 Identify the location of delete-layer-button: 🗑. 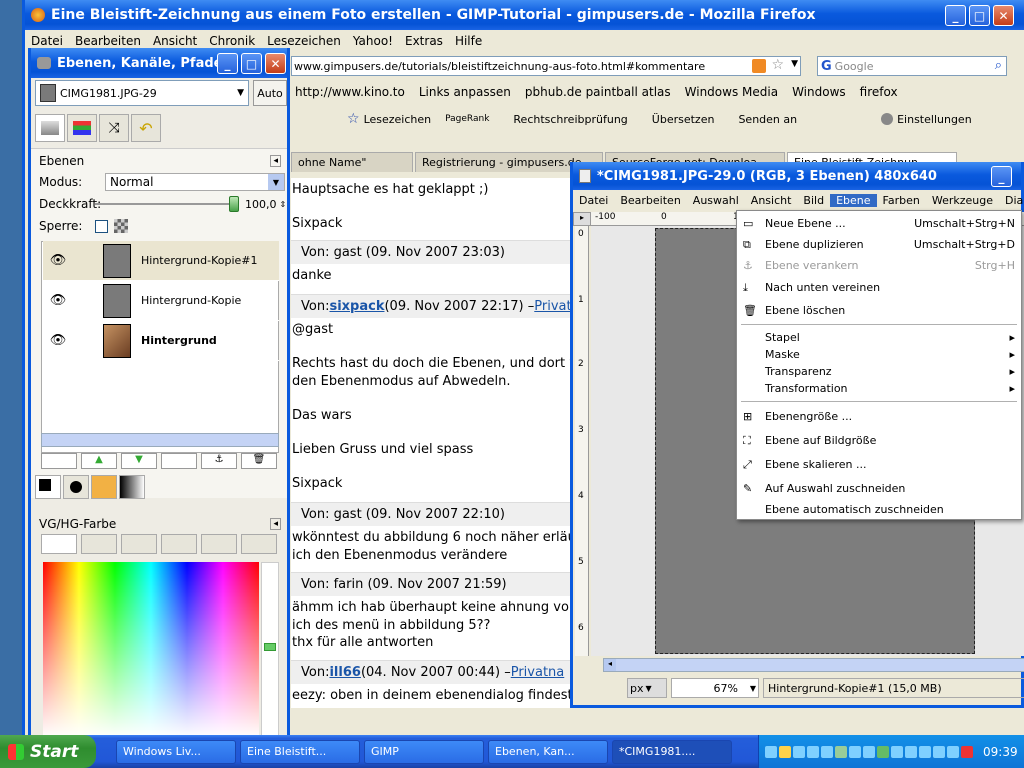
(259, 461).